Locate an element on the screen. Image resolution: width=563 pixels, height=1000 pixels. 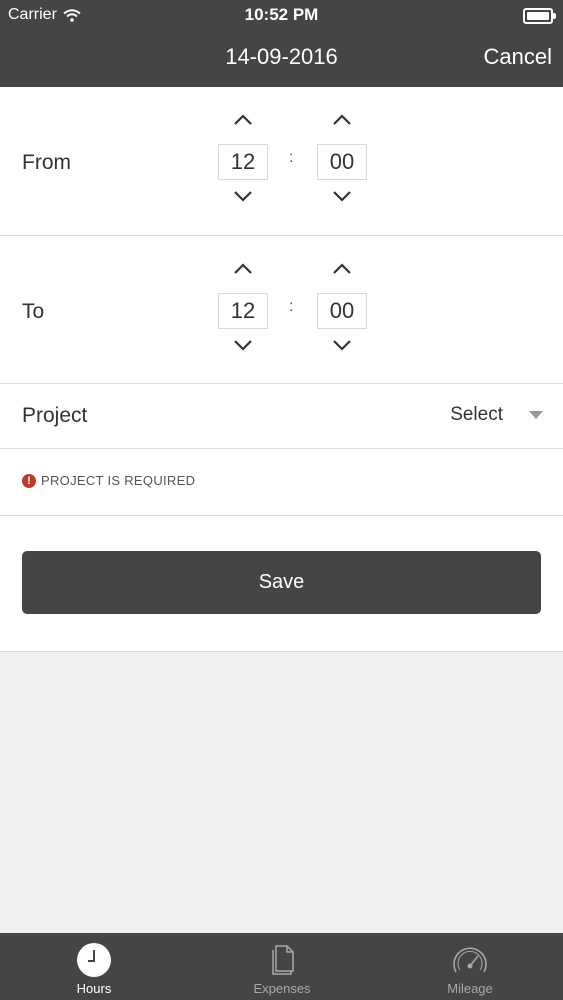
project-label: Project is located at coordinates (55, 415).